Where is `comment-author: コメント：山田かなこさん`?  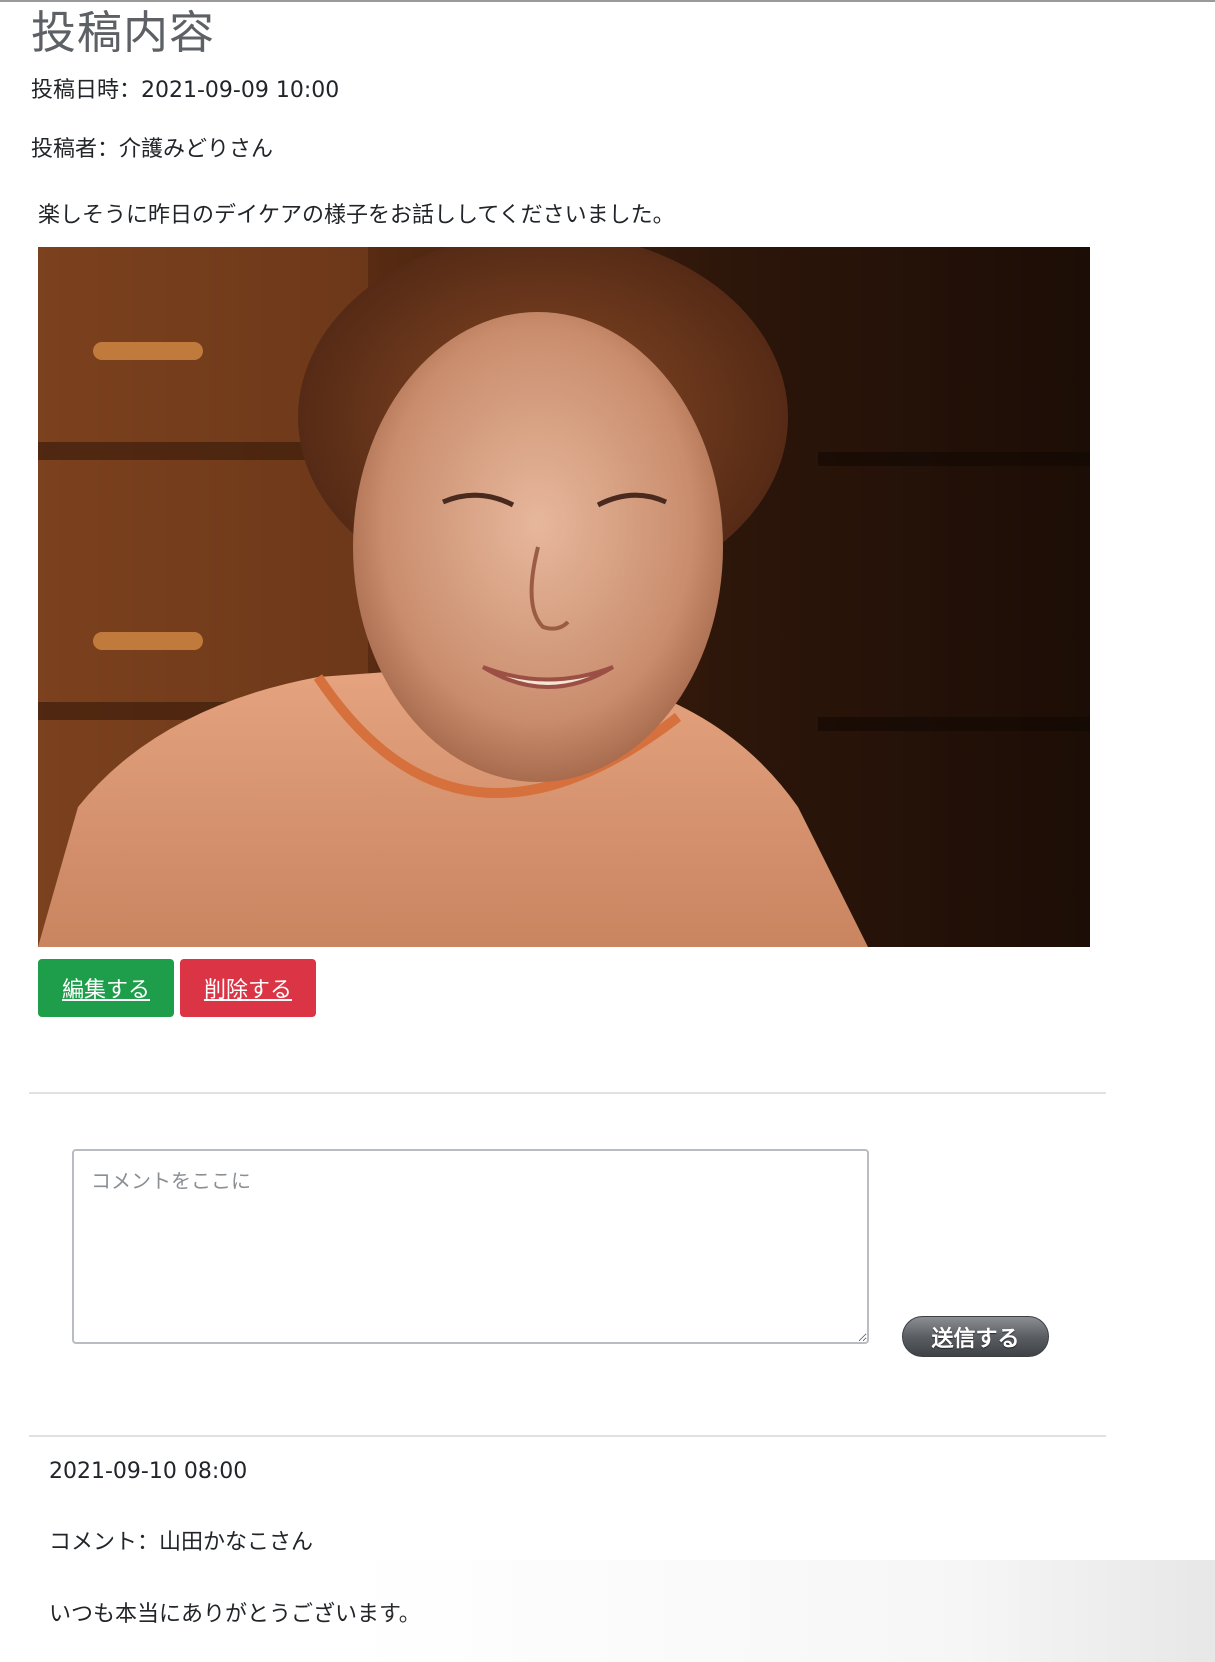
comment-author: コメント：山田かなこさん is located at coordinates (181, 1542).